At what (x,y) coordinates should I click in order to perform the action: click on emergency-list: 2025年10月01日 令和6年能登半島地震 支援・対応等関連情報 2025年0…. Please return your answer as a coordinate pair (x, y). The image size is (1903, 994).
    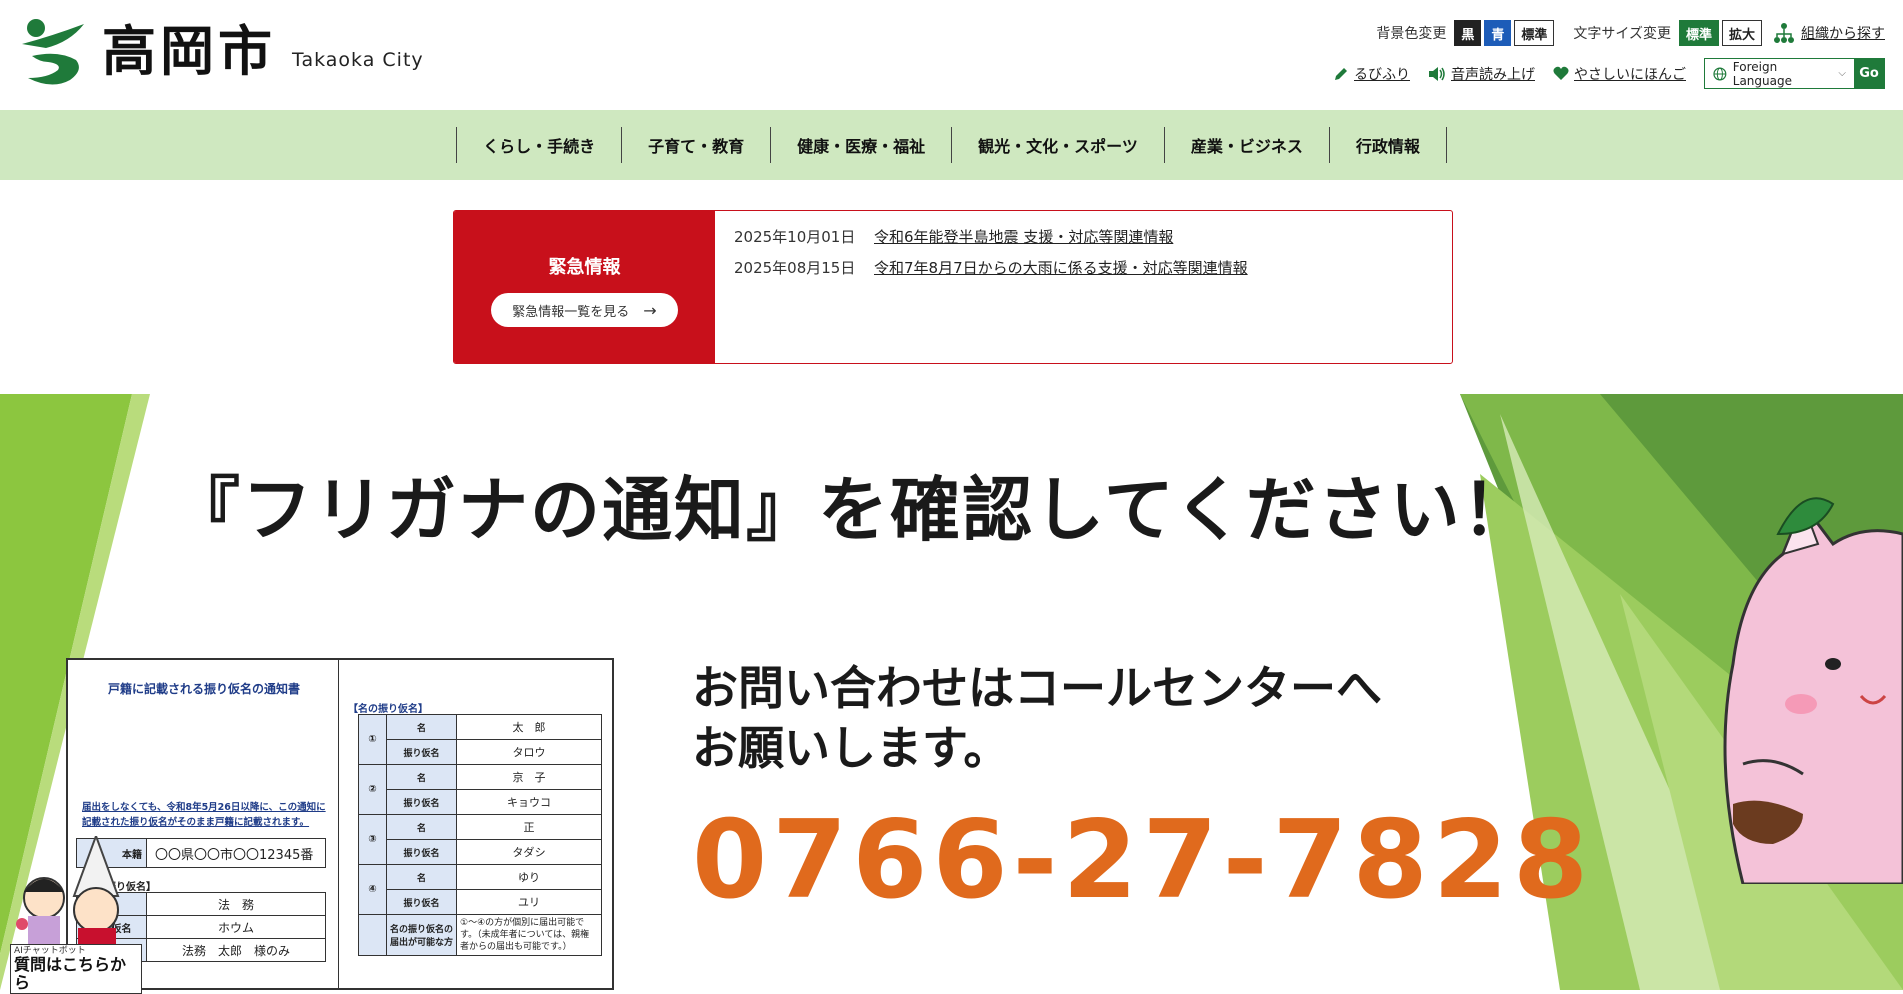
    Looking at the image, I should click on (991, 287).